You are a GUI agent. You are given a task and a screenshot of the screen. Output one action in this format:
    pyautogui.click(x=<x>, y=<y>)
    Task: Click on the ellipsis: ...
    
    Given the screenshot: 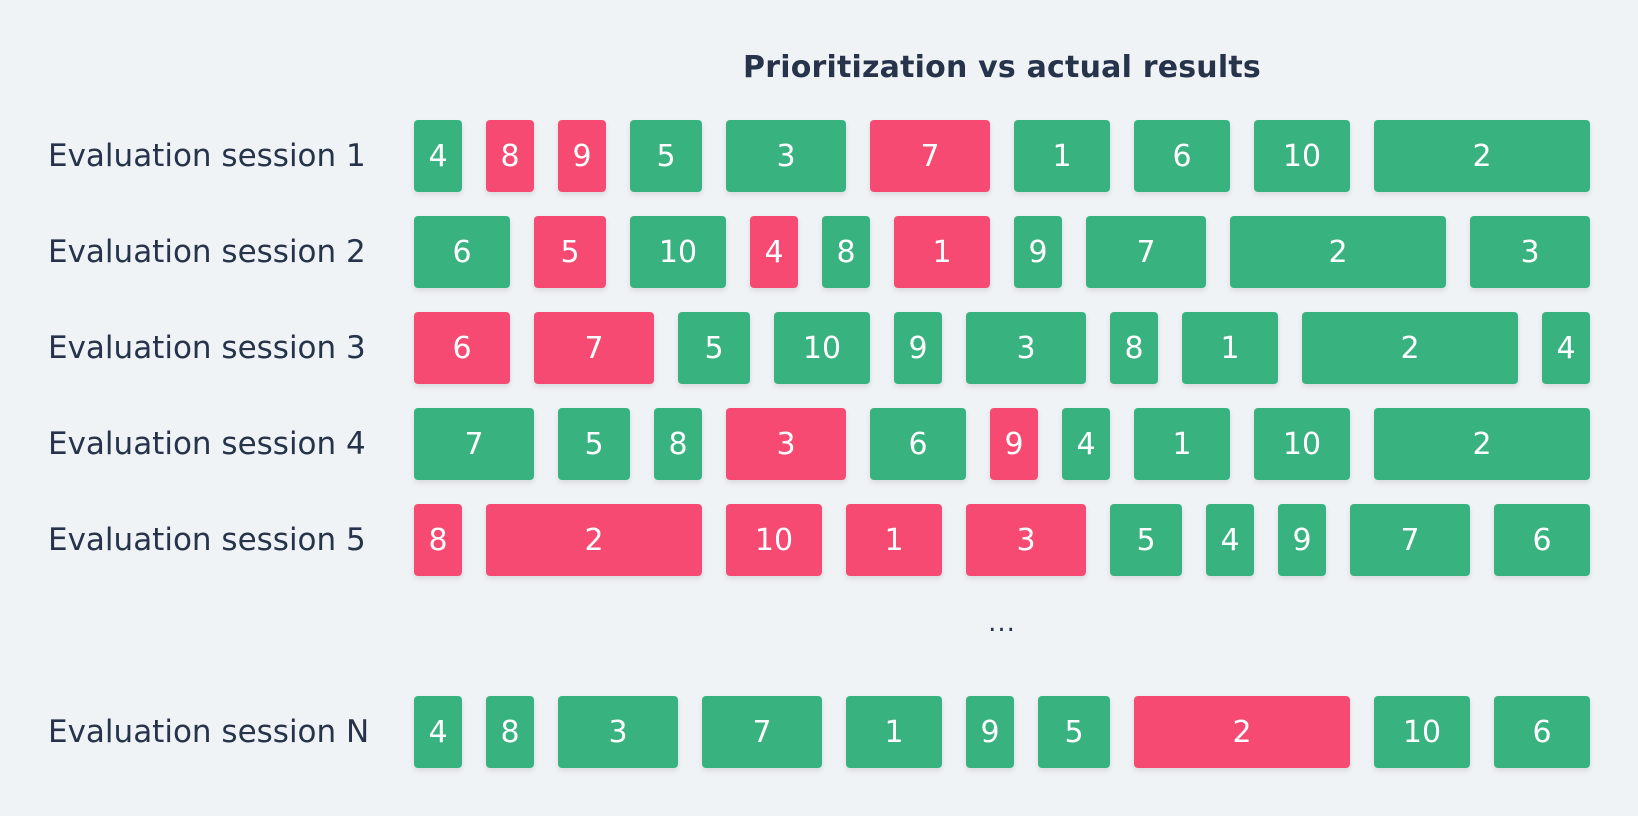 What is the action you would take?
    pyautogui.click(x=1002, y=623)
    